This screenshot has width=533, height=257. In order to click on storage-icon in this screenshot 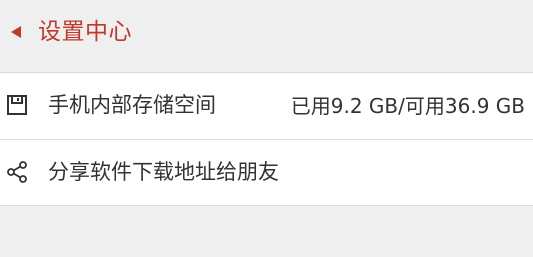, I will do `click(17, 105)`.